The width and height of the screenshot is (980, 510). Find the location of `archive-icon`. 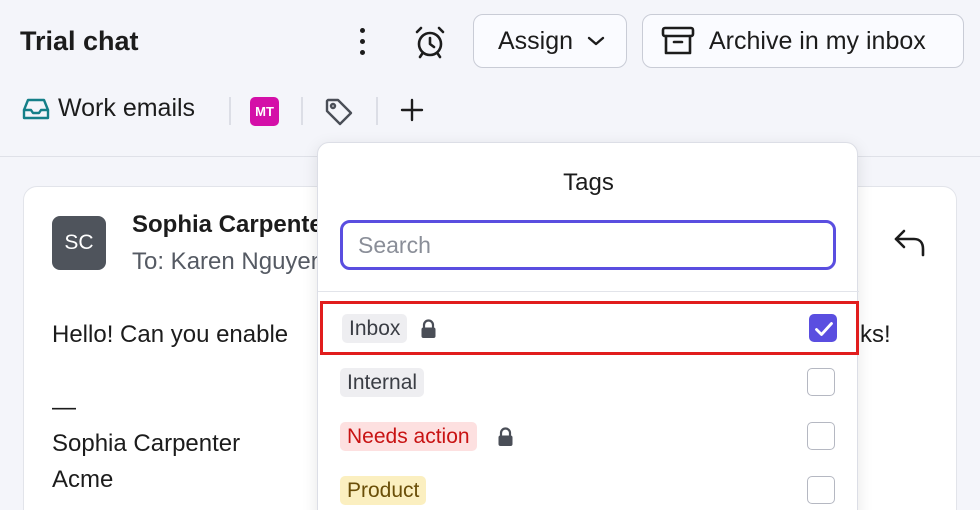

archive-icon is located at coordinates (678, 40).